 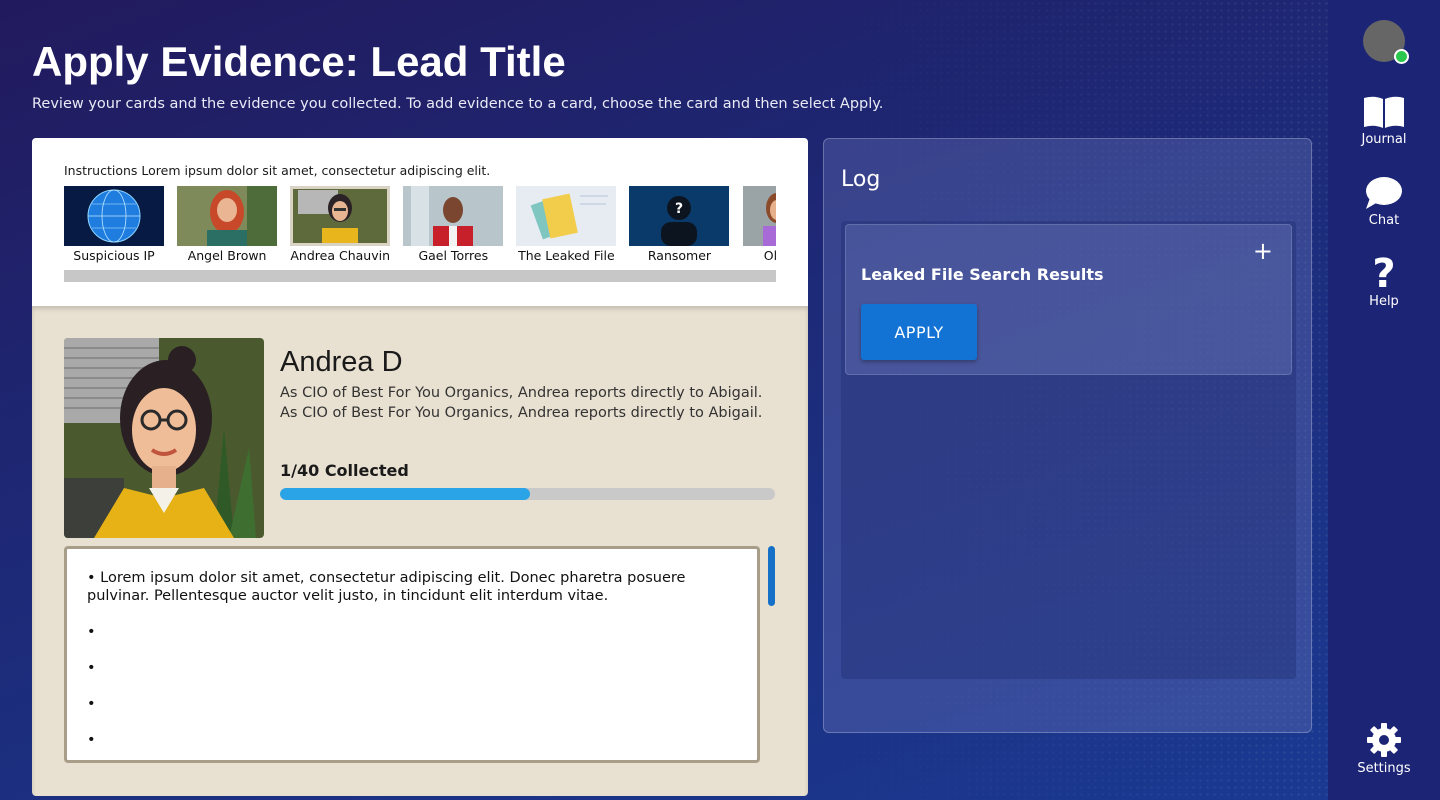 I want to click on card-thumbnail-silhouette: ?, so click(x=679, y=216).